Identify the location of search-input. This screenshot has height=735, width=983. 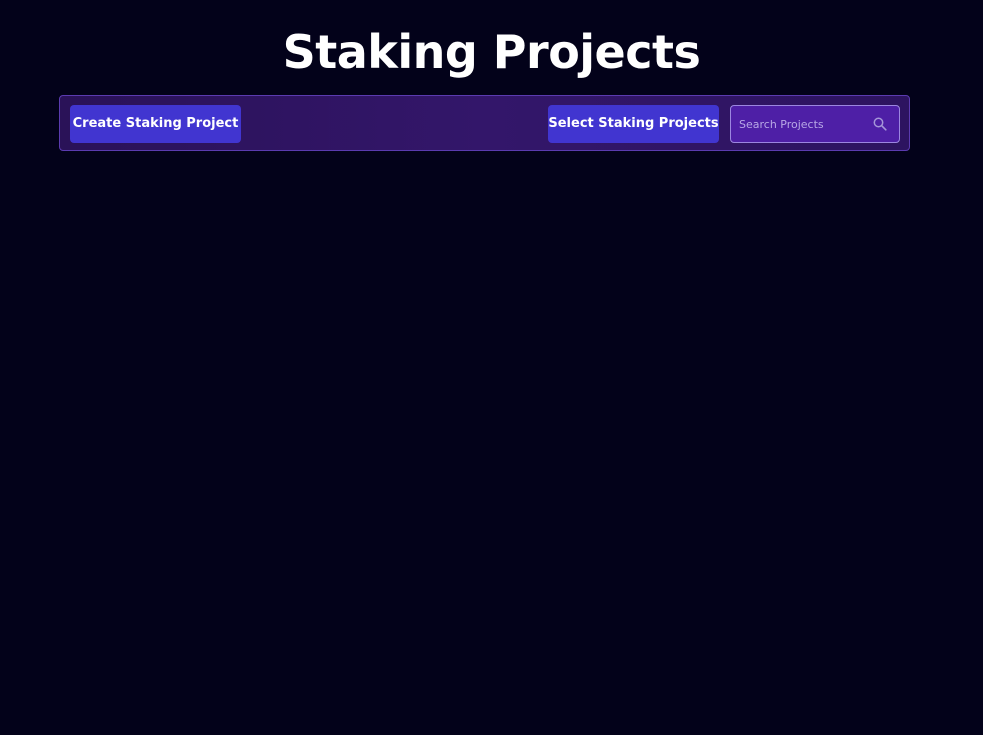
(799, 124).